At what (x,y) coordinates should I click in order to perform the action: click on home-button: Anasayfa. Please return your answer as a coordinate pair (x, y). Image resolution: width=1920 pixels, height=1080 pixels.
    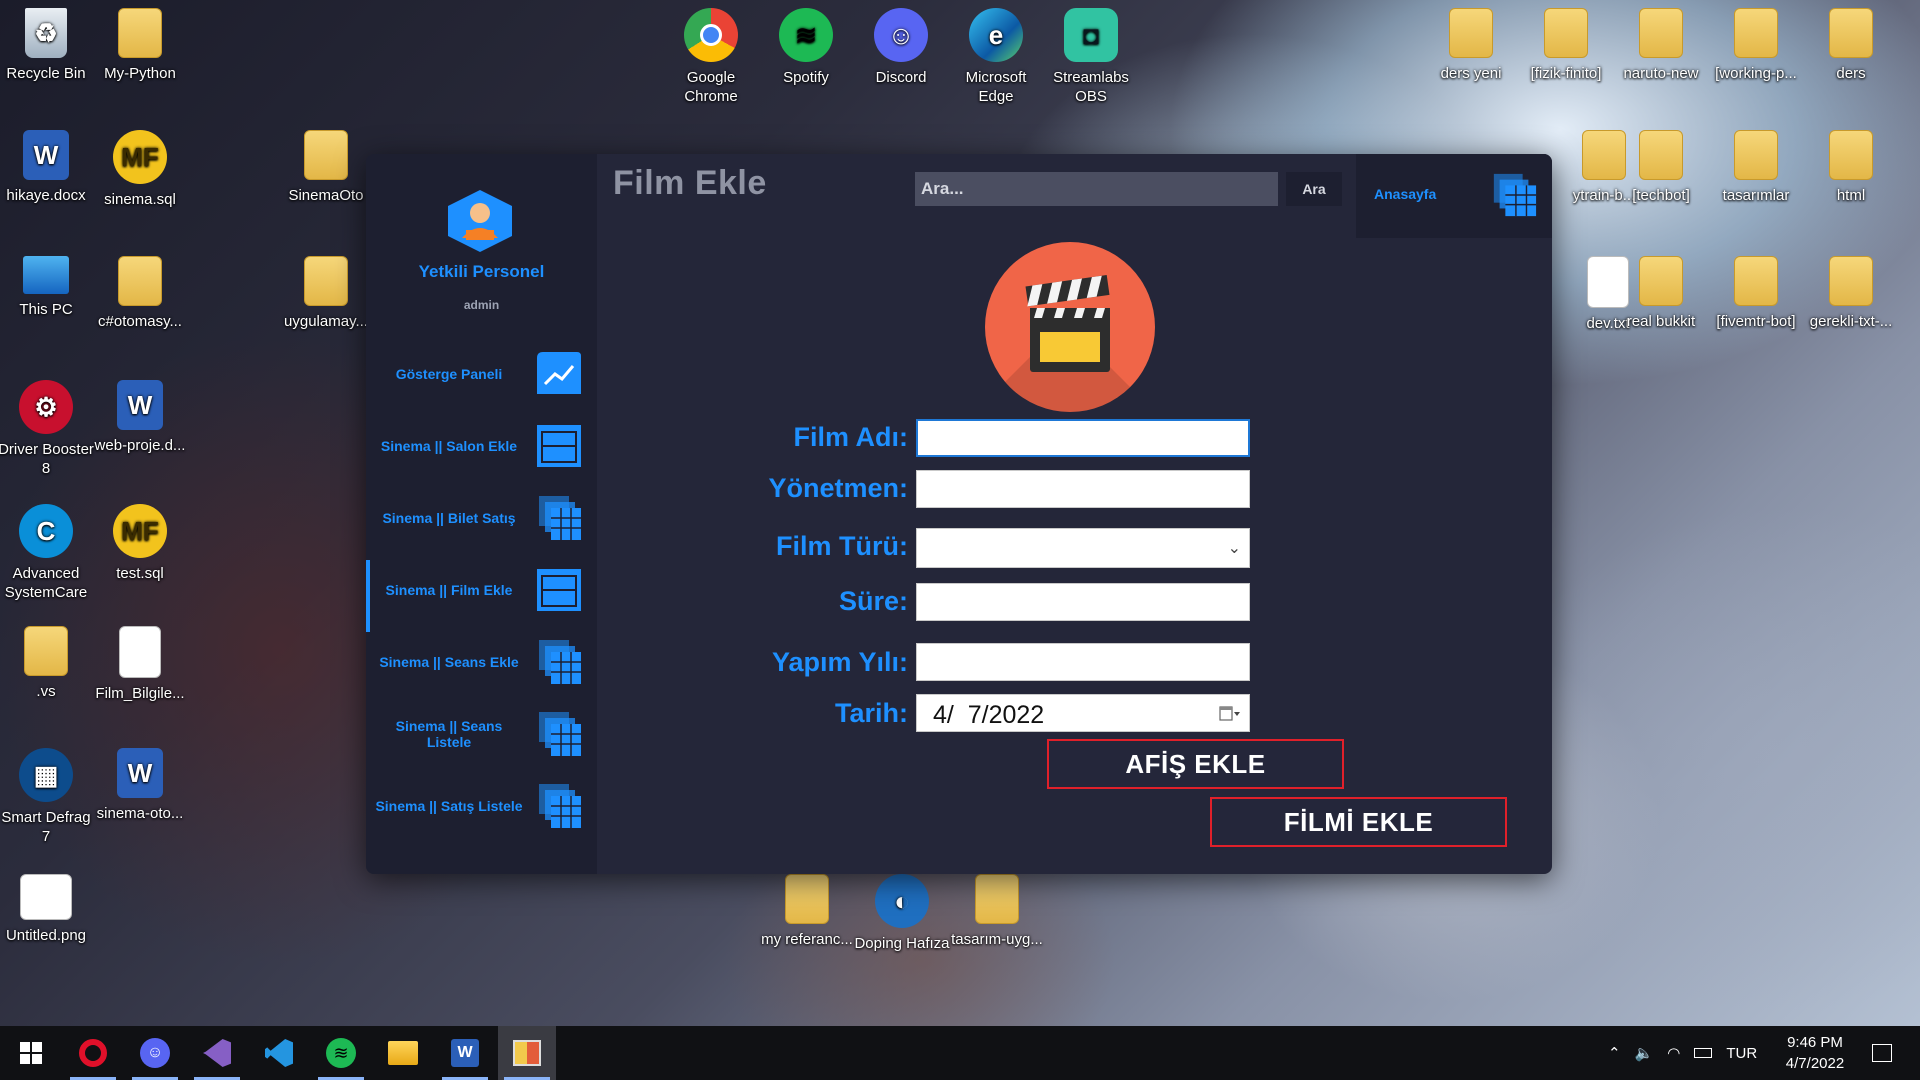
    Looking at the image, I should click on (1454, 196).